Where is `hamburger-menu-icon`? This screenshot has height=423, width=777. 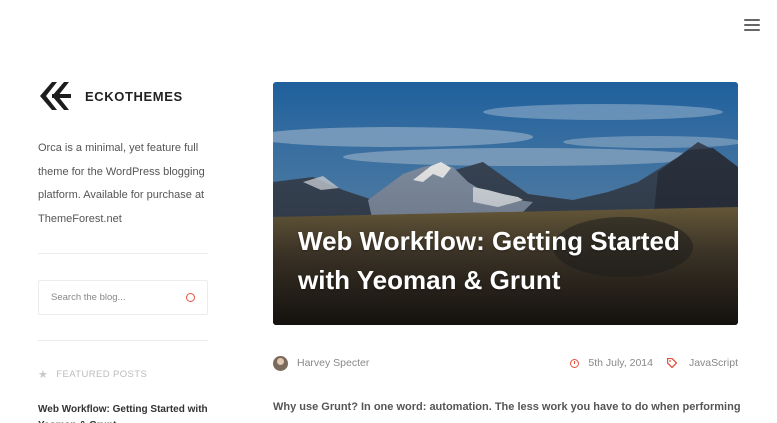 hamburger-menu-icon is located at coordinates (752, 20).